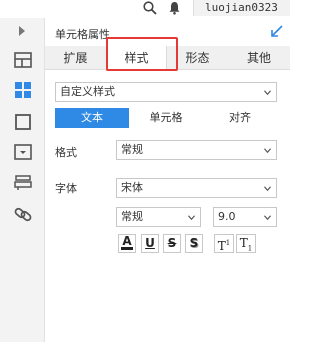  I want to click on tab-shape: 形态, so click(197, 58).